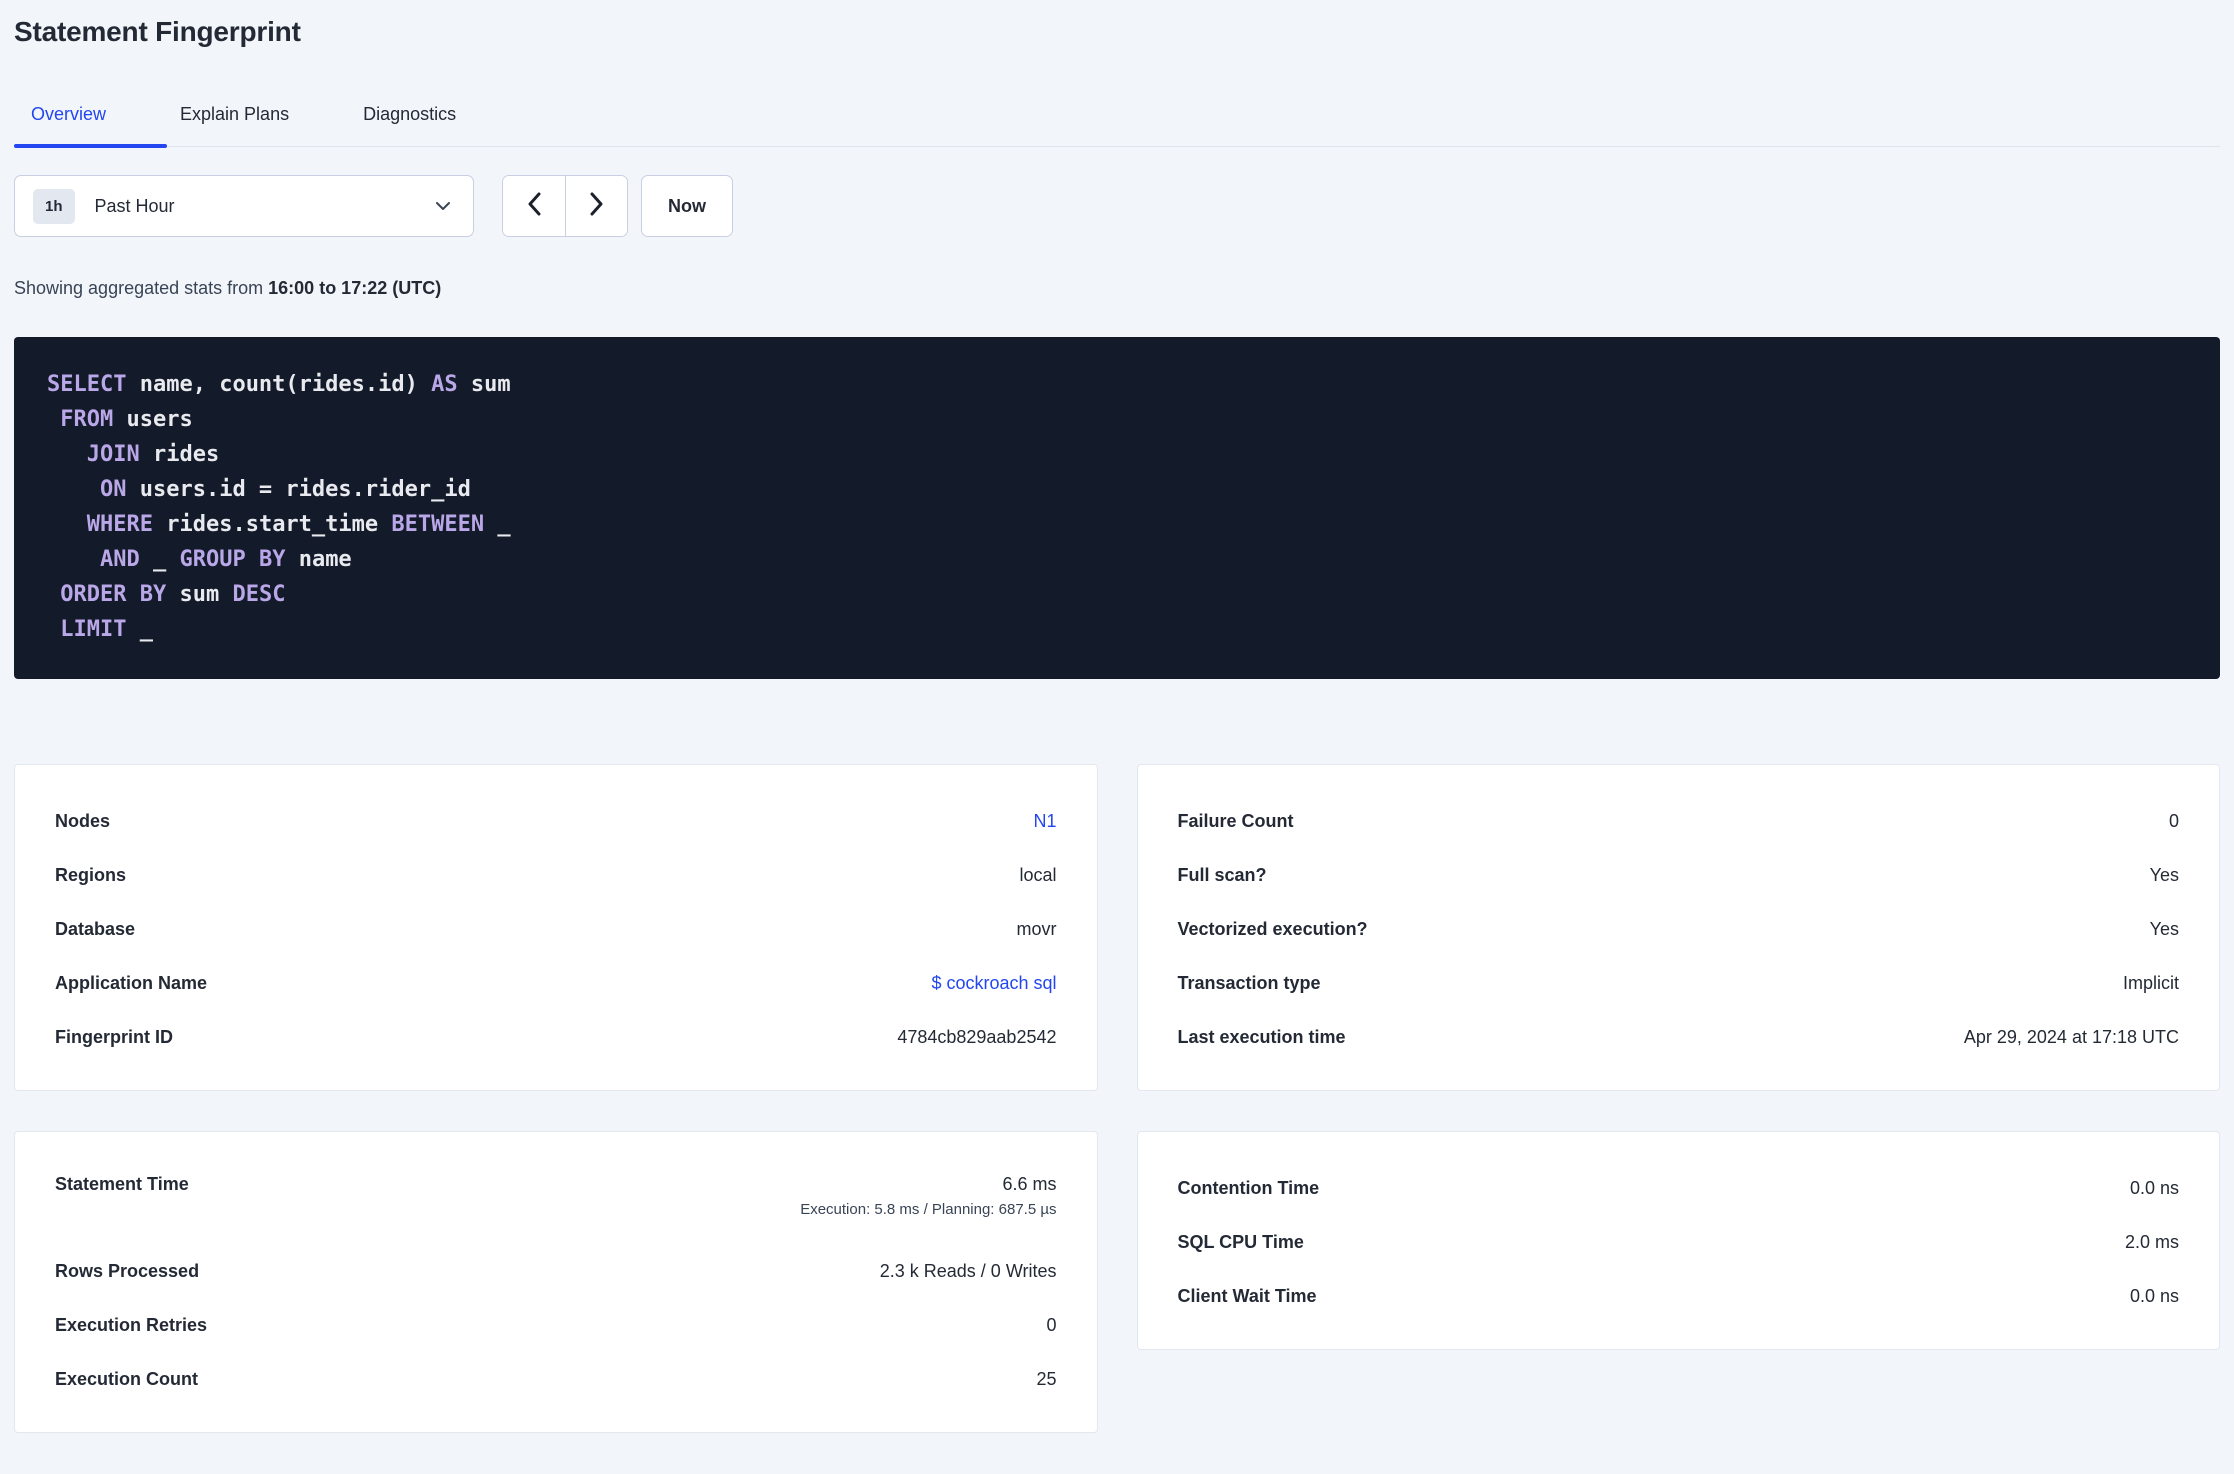 The height and width of the screenshot is (1474, 2234). Describe the element at coordinates (157, 31) in the screenshot. I see `page-title: Statement Fingerprint` at that location.